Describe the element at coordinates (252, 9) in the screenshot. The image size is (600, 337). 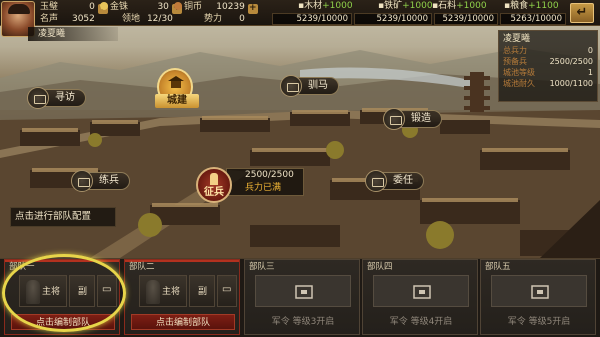
I see `add-copper-button: +` at that location.